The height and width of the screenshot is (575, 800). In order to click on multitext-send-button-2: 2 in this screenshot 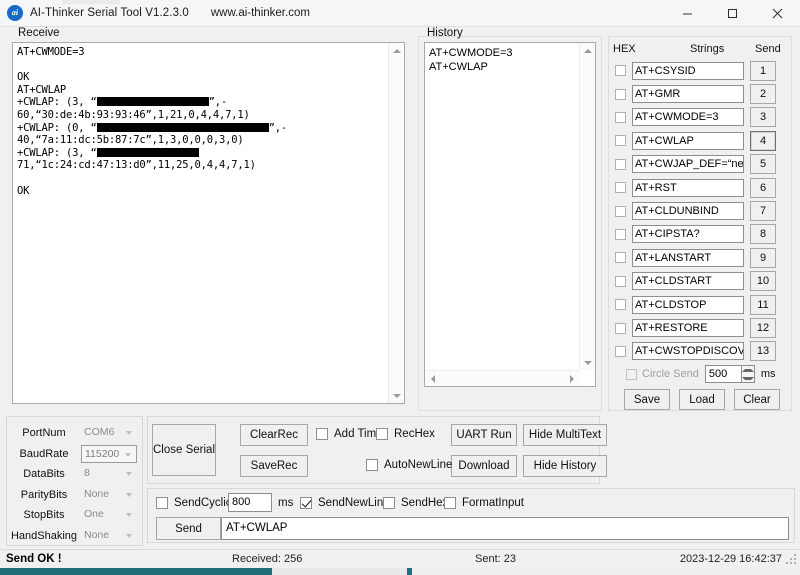, I will do `click(763, 94)`.